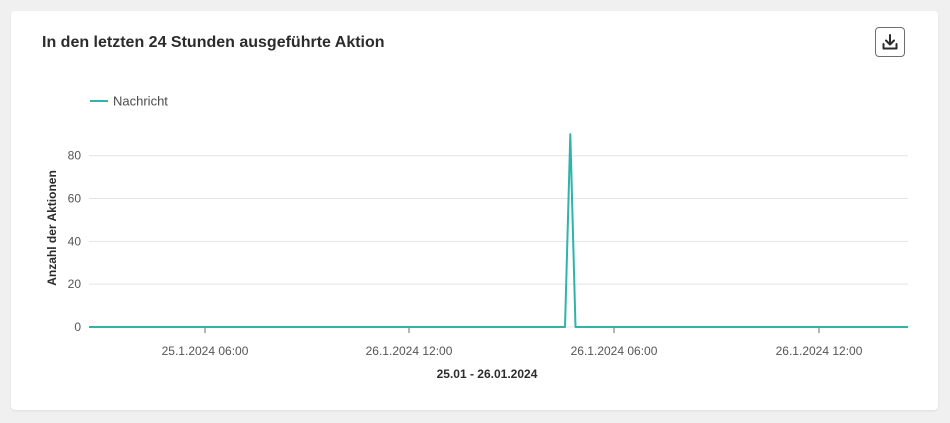 This screenshot has width=950, height=423. What do you see at coordinates (75, 284) in the screenshot?
I see `y-tick-label: 20` at bounding box center [75, 284].